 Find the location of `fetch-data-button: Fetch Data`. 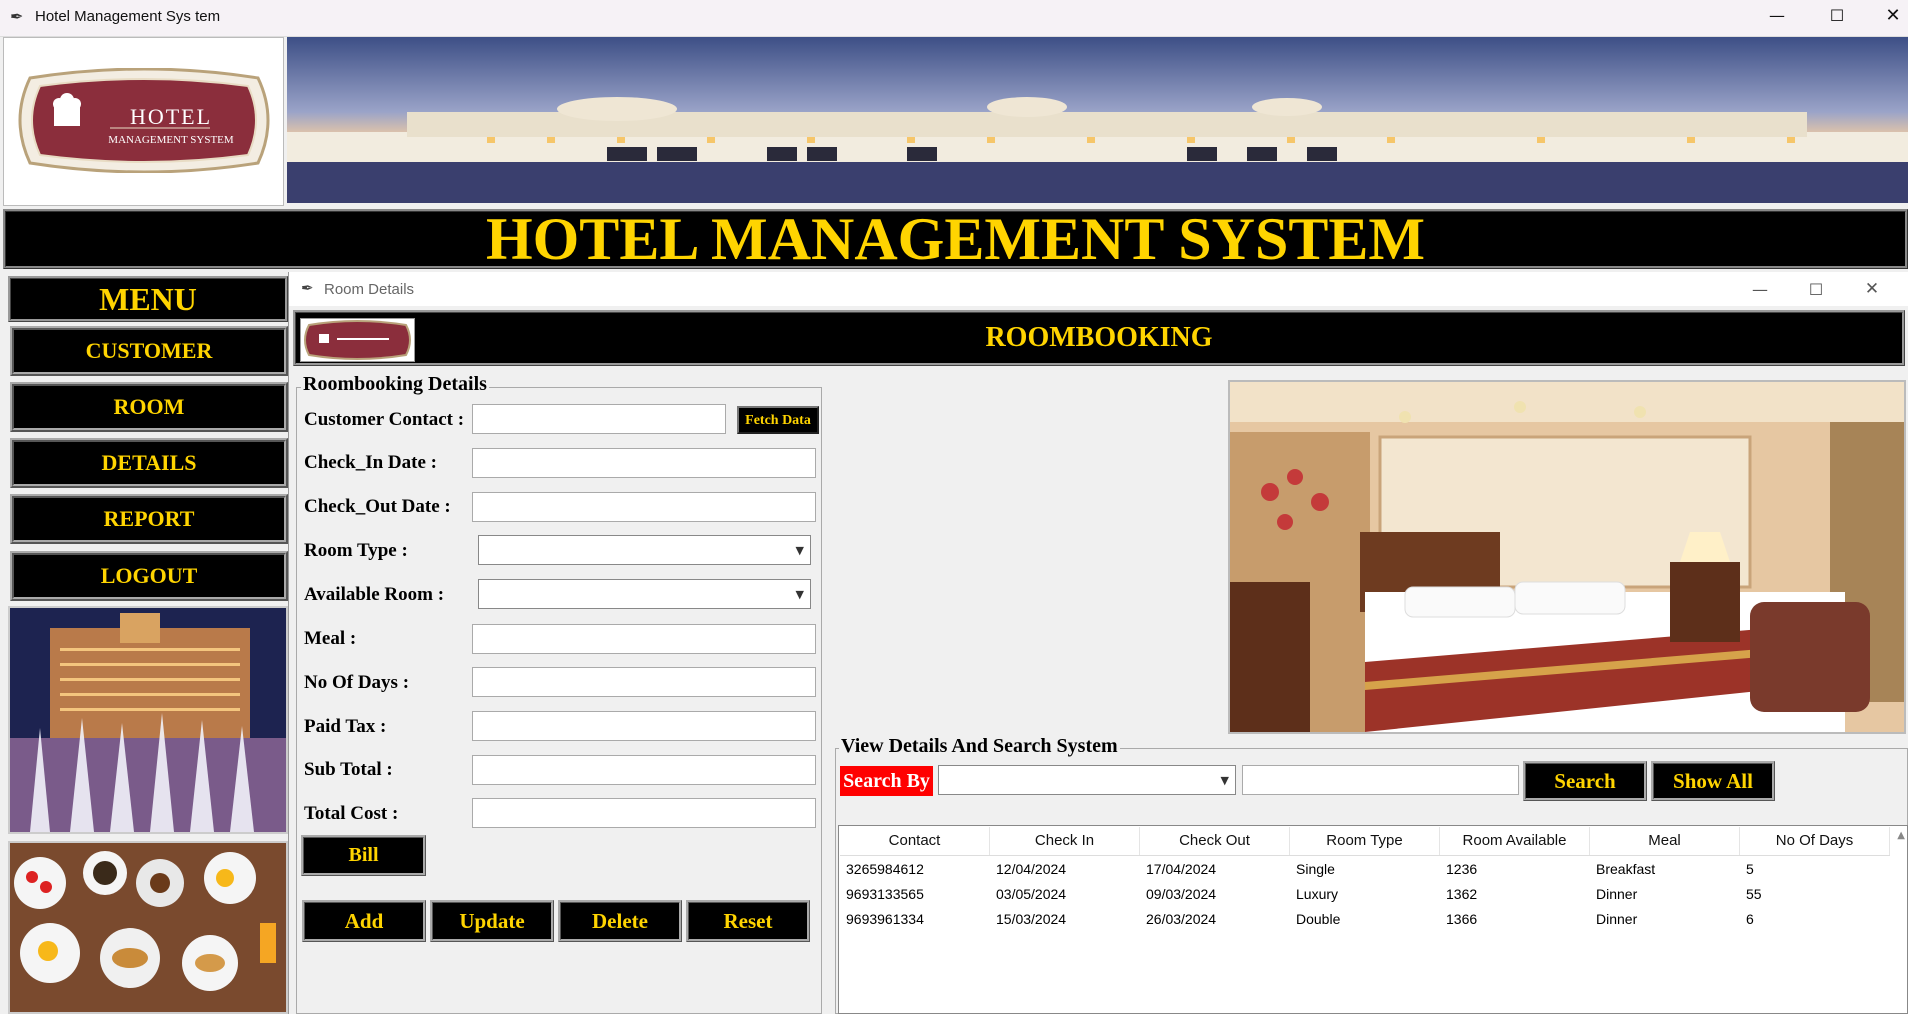

fetch-data-button: Fetch Data is located at coordinates (778, 420).